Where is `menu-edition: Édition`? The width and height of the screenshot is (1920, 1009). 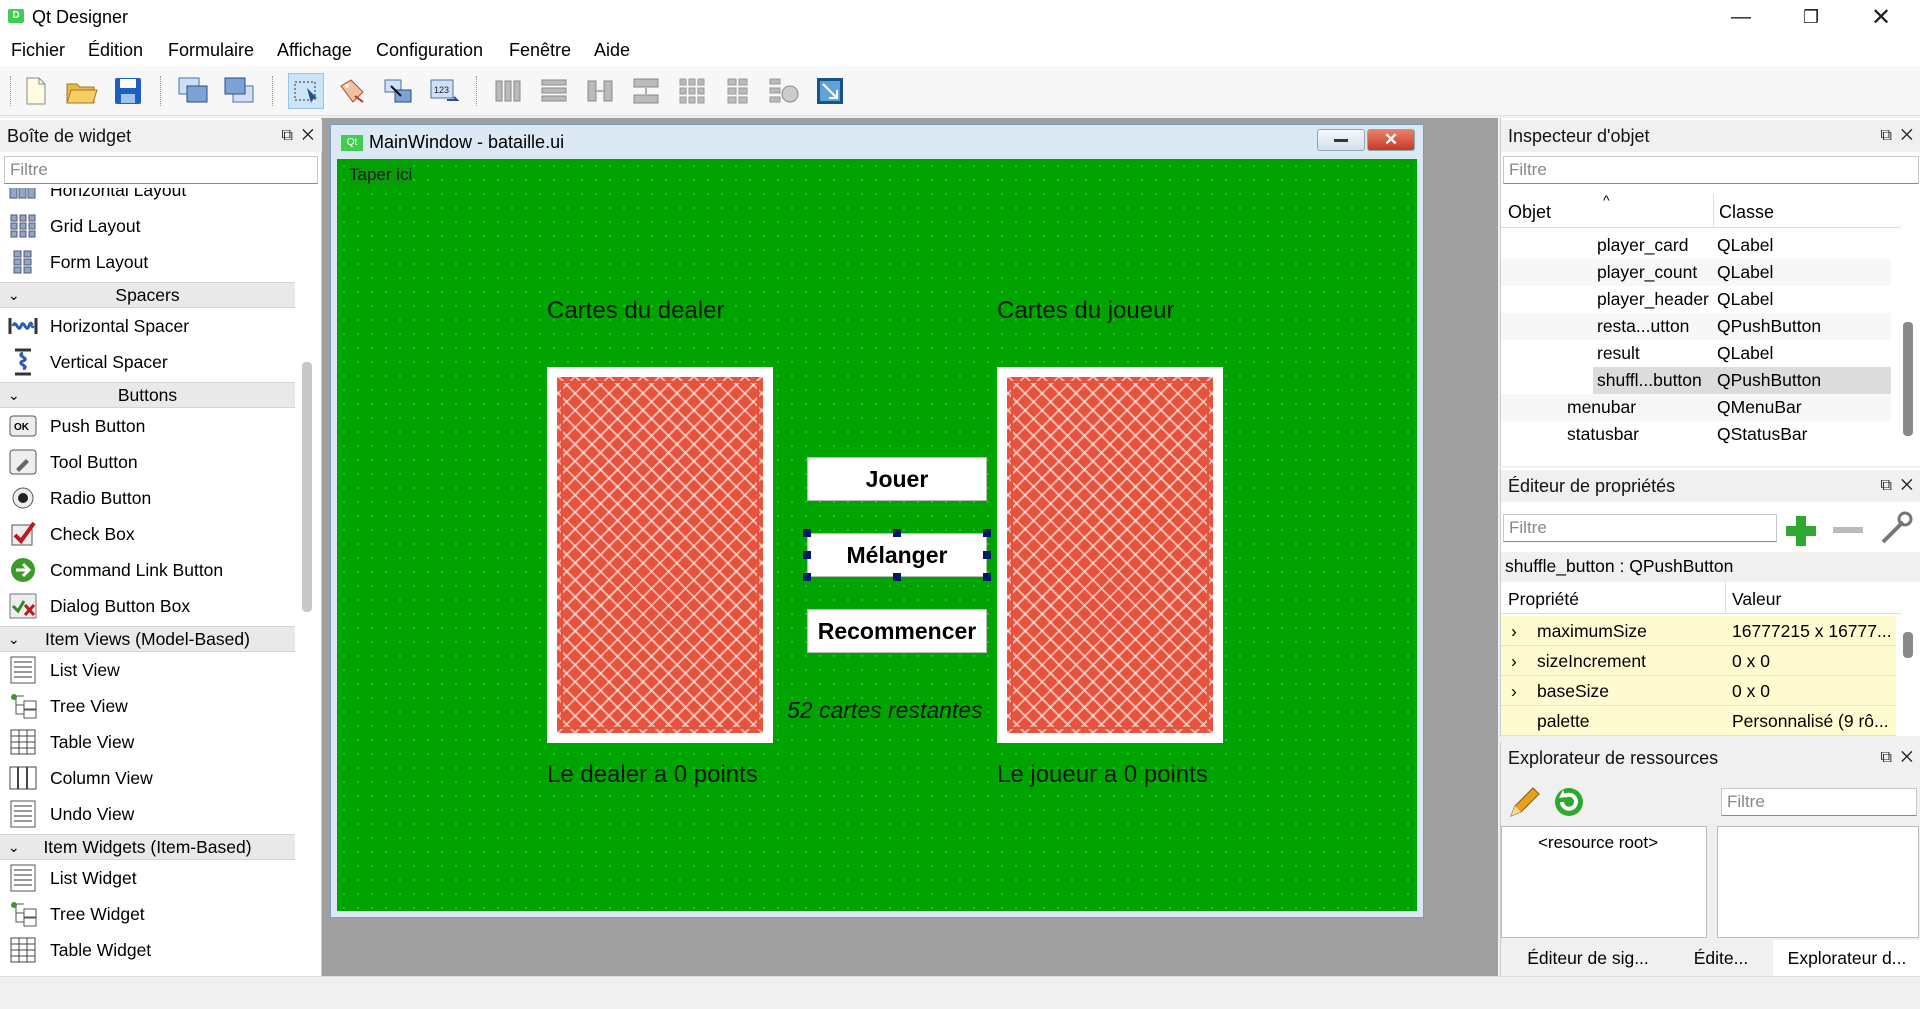 menu-edition: Édition is located at coordinates (115, 50).